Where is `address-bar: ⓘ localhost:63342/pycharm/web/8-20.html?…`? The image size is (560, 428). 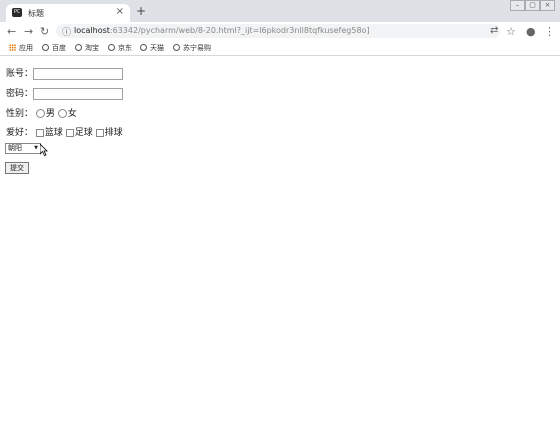
address-bar: ⓘ localhost:63342/pycharm/web/8-20.html?… is located at coordinates (278, 31).